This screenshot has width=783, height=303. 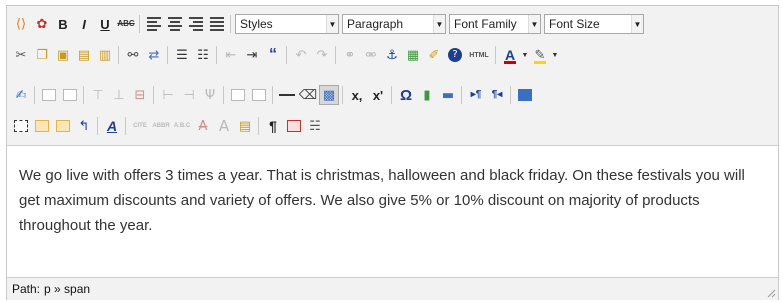 I want to click on font-family-select: Font Family ▼, so click(x=495, y=24).